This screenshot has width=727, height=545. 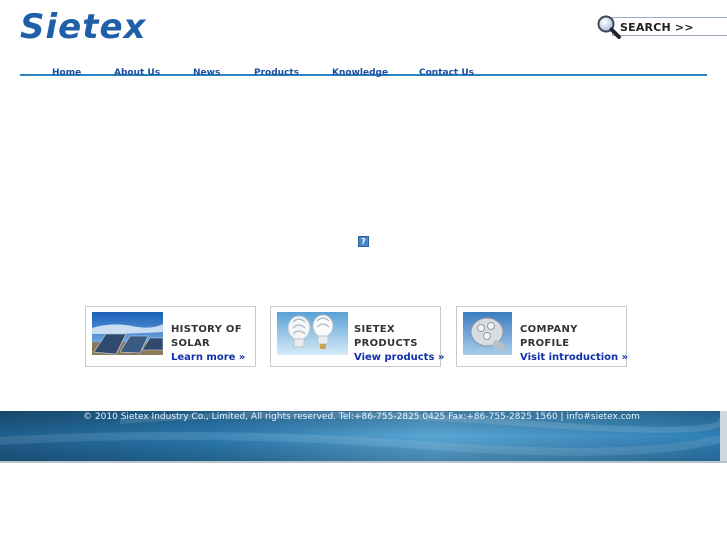 I want to click on missing-plugin-icon: ?, so click(x=363, y=241).